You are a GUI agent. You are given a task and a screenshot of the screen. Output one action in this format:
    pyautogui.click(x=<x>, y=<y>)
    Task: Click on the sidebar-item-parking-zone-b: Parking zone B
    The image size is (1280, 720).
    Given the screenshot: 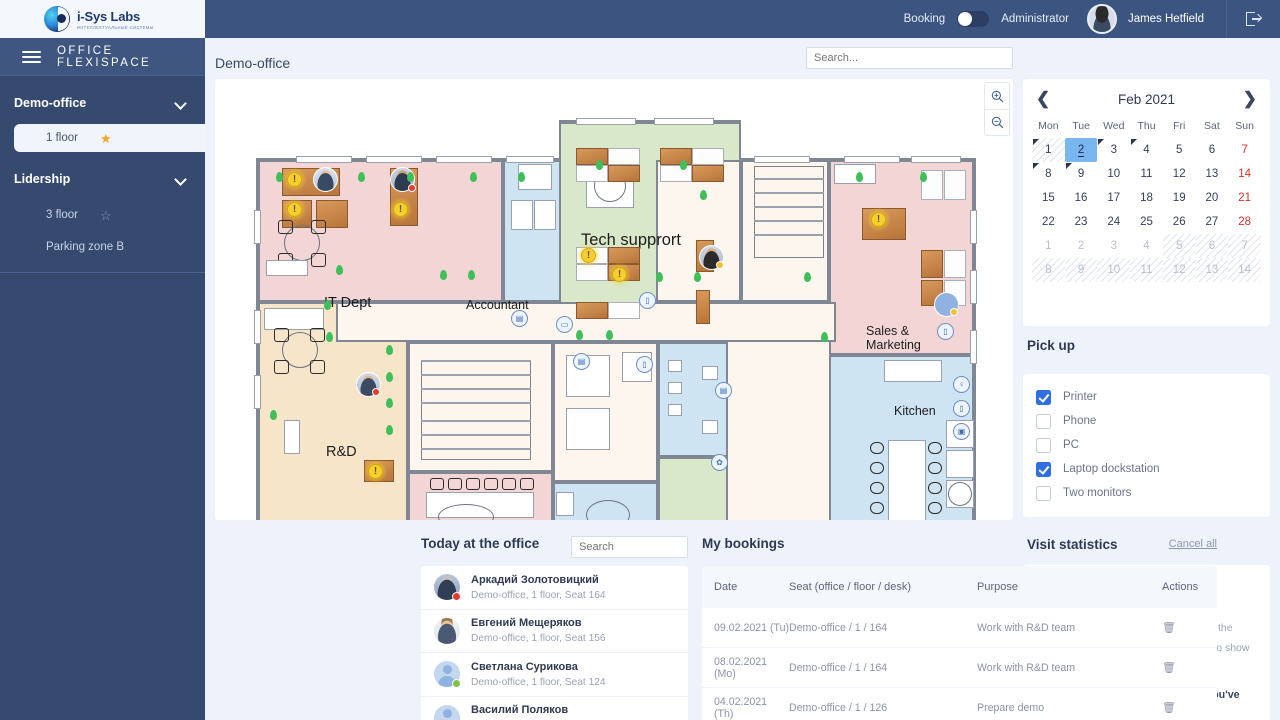 What is the action you would take?
    pyautogui.click(x=102, y=247)
    